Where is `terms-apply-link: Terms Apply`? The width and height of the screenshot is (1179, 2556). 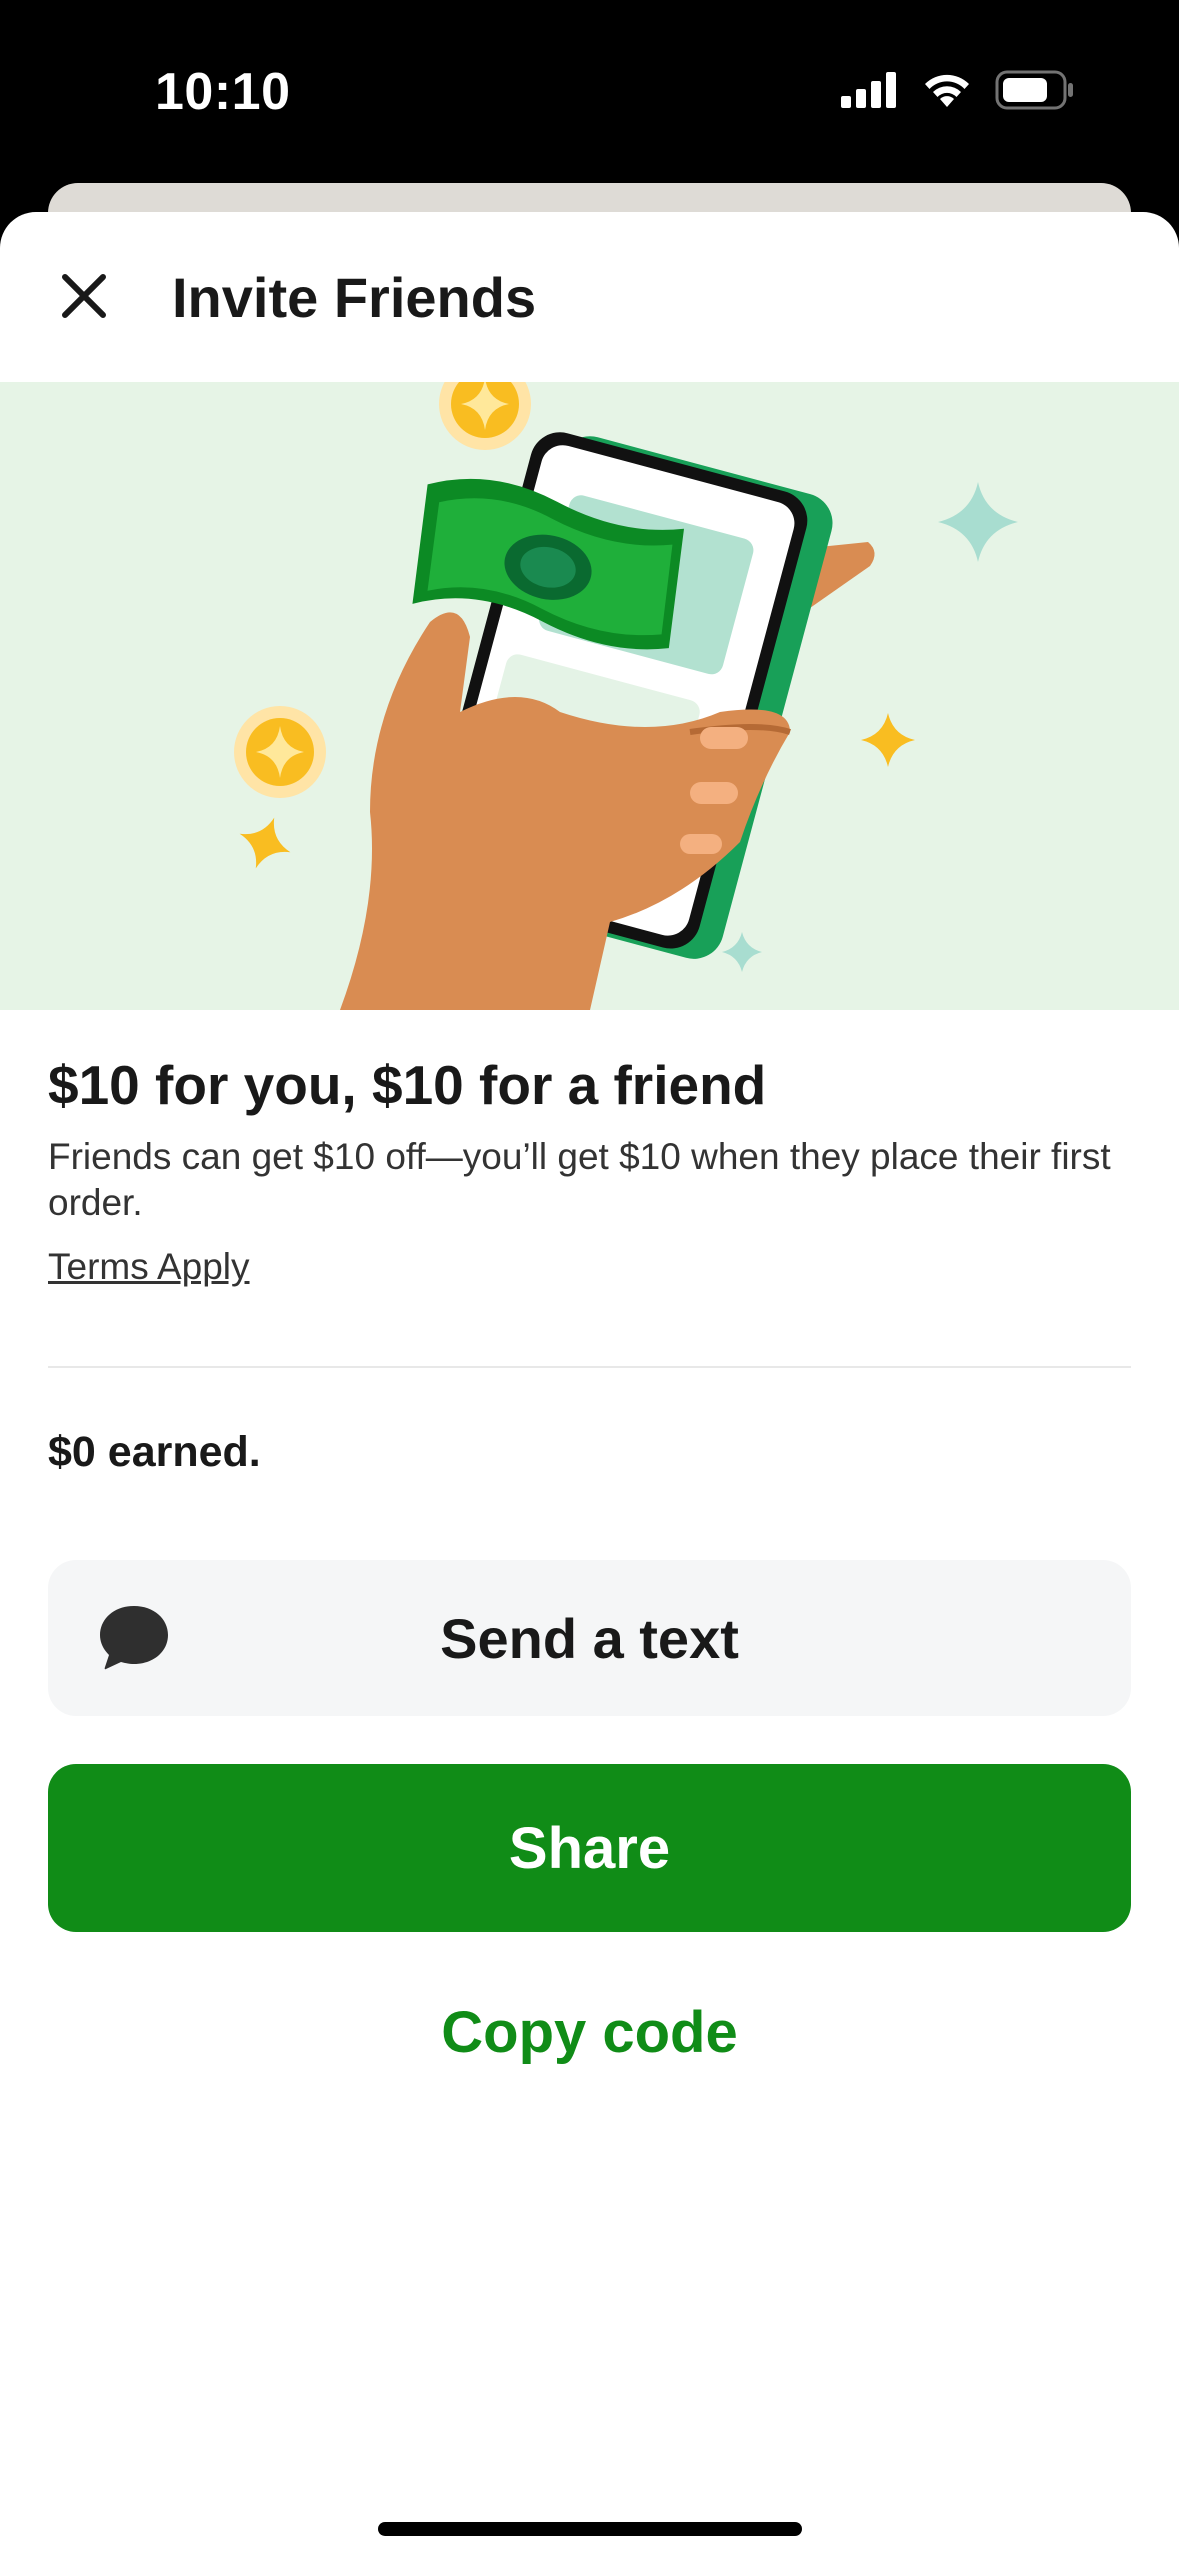 terms-apply-link: Terms Apply is located at coordinates (149, 1267).